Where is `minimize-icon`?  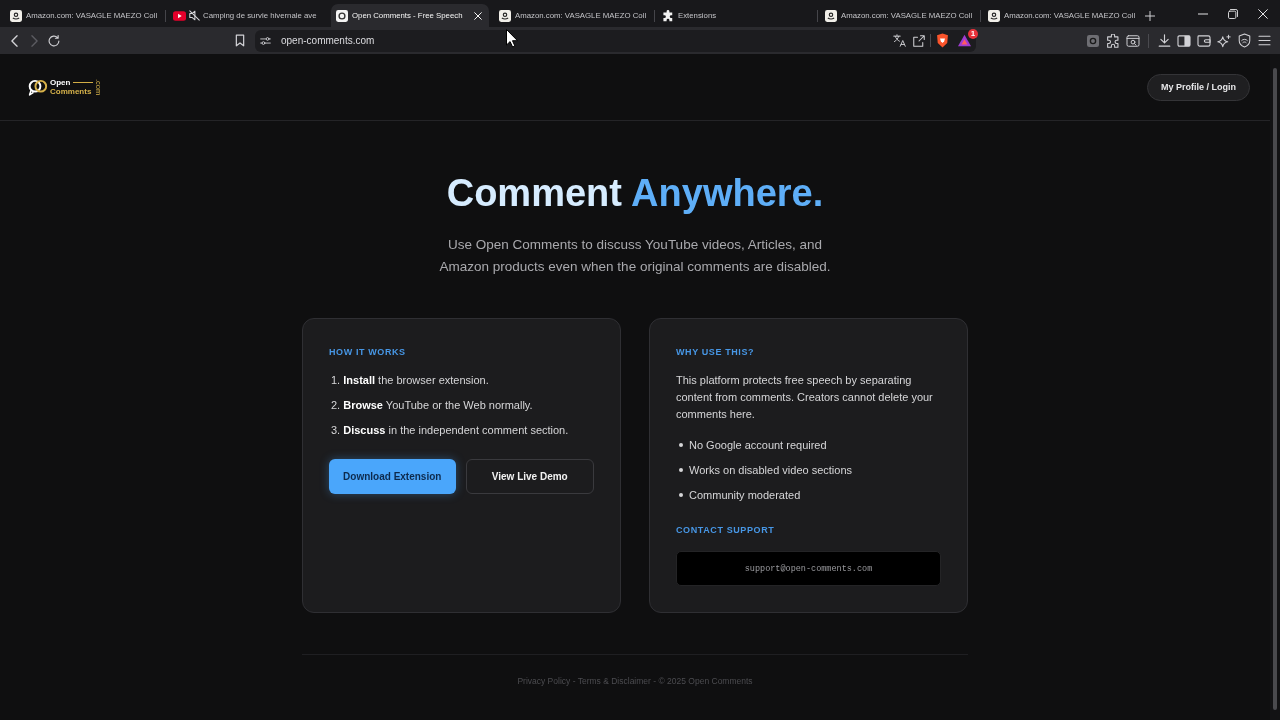
minimize-icon is located at coordinates (1203, 13).